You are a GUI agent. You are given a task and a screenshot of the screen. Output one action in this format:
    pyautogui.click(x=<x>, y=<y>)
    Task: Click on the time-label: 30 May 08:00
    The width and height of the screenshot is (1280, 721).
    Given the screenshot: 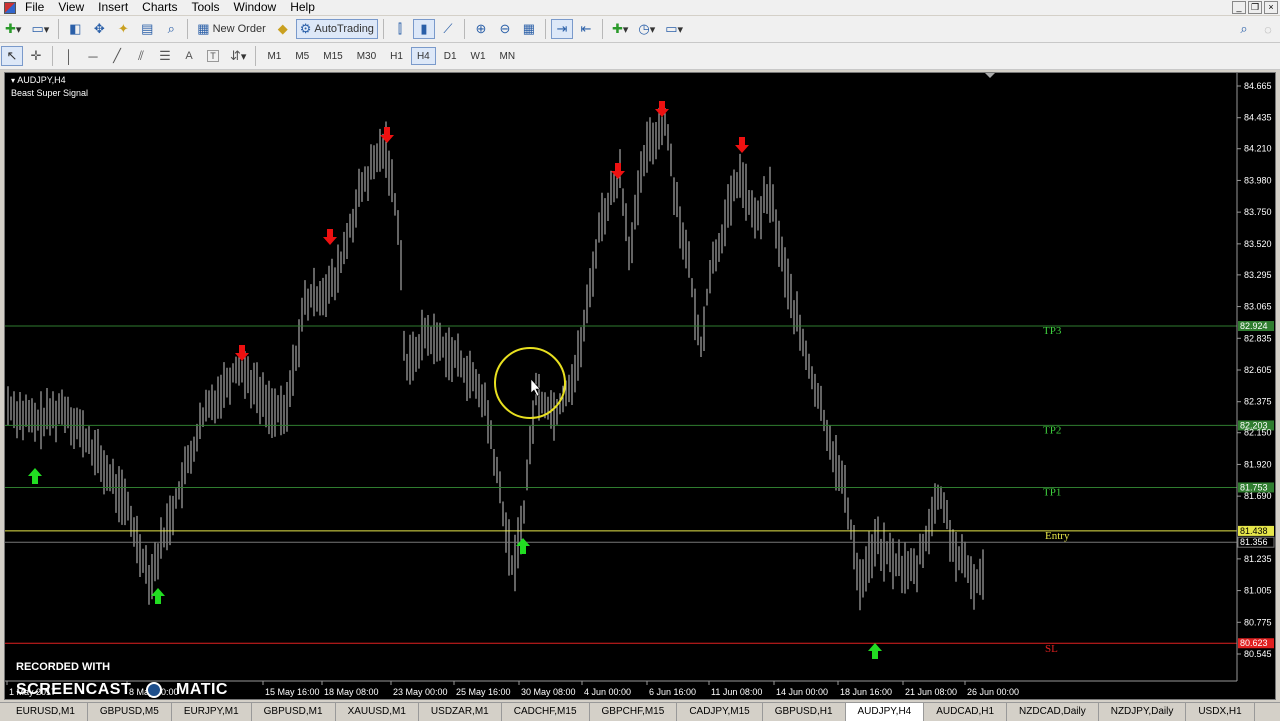 What is the action you would take?
    pyautogui.click(x=548, y=692)
    